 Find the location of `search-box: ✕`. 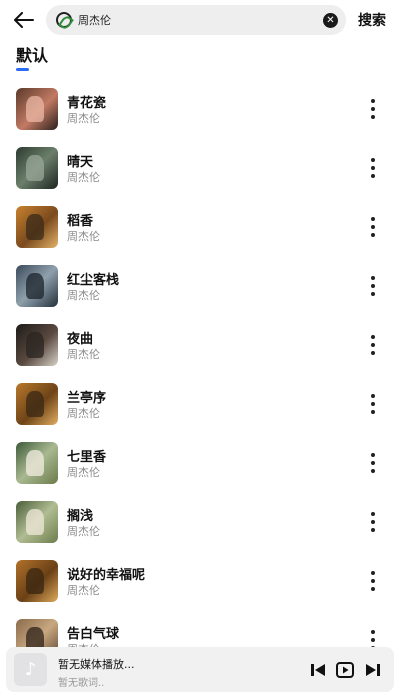

search-box: ✕ is located at coordinates (196, 20).